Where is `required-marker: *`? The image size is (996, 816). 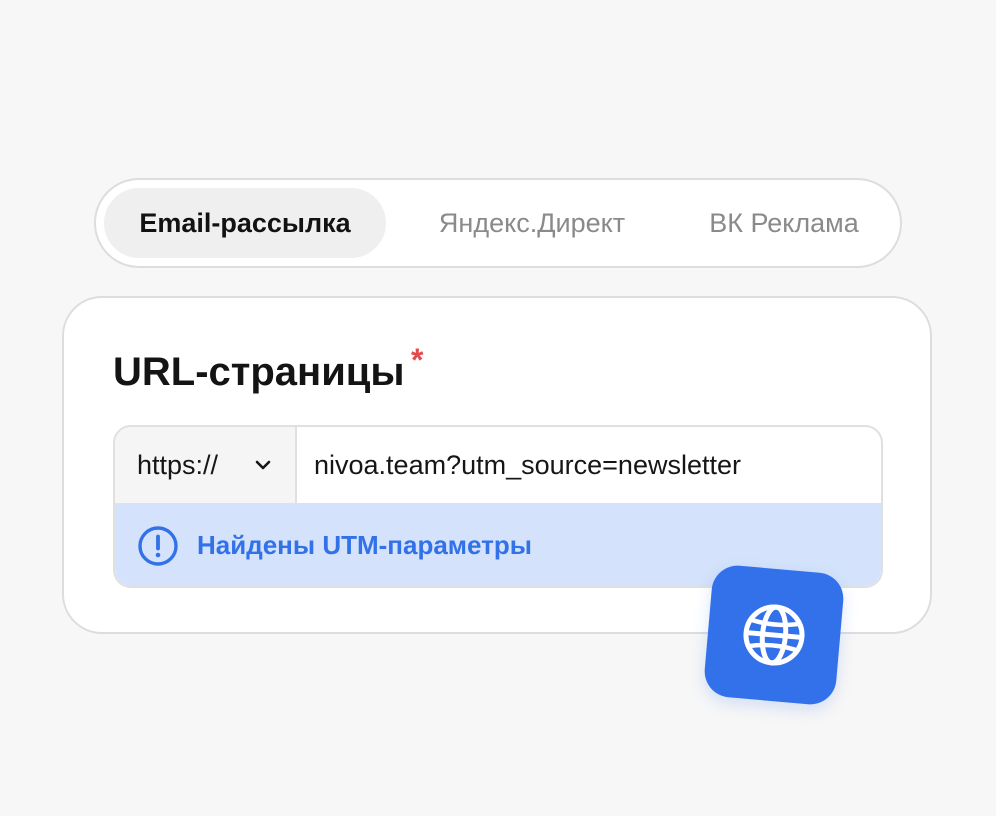 required-marker: * is located at coordinates (417, 360).